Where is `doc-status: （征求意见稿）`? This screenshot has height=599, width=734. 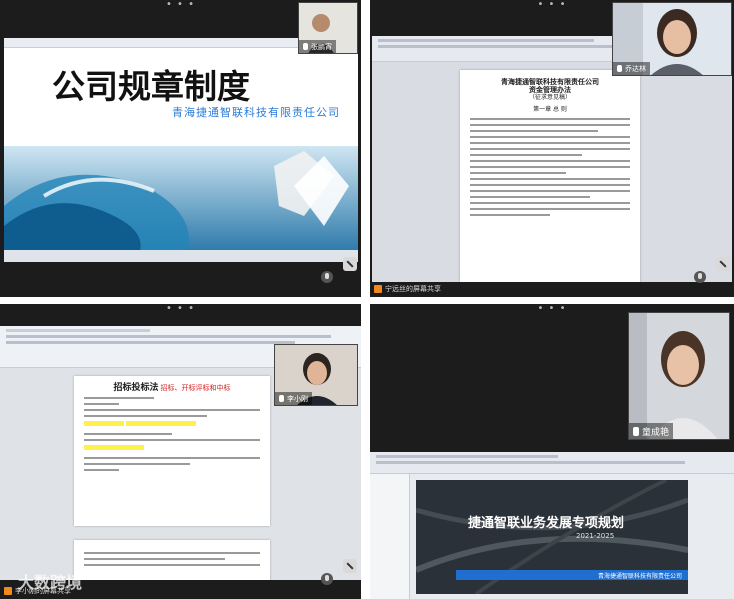 doc-status: （征求意见稿） is located at coordinates (549, 97).